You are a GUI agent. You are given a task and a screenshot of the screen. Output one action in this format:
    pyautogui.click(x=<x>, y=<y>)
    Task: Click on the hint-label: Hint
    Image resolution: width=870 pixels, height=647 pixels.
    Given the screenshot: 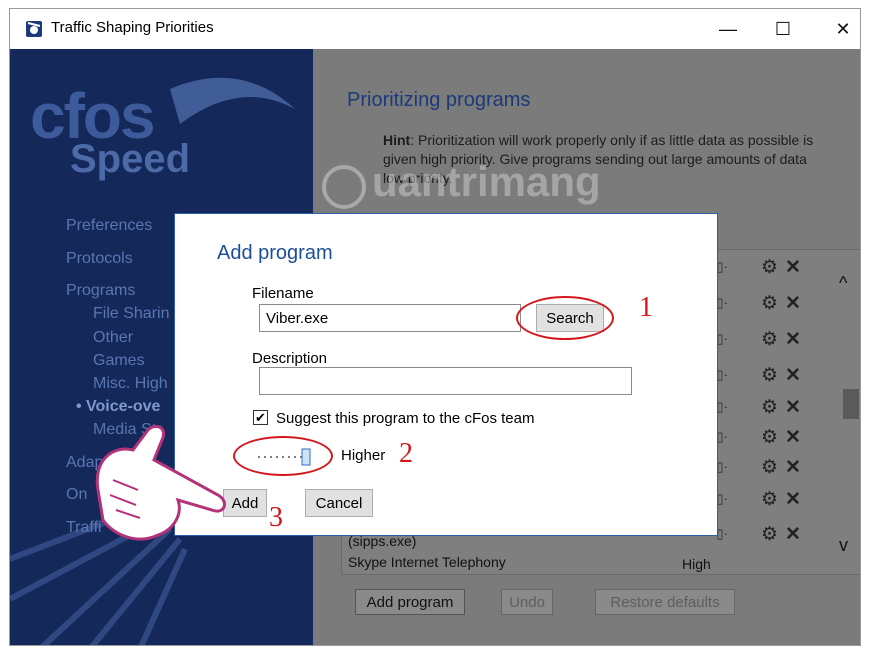 What is the action you would take?
    pyautogui.click(x=397, y=140)
    